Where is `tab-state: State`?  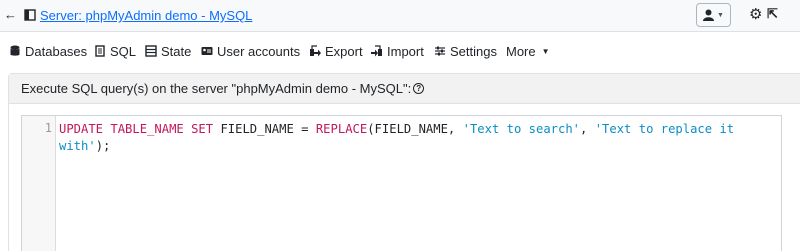
tab-state: State is located at coordinates (168, 51).